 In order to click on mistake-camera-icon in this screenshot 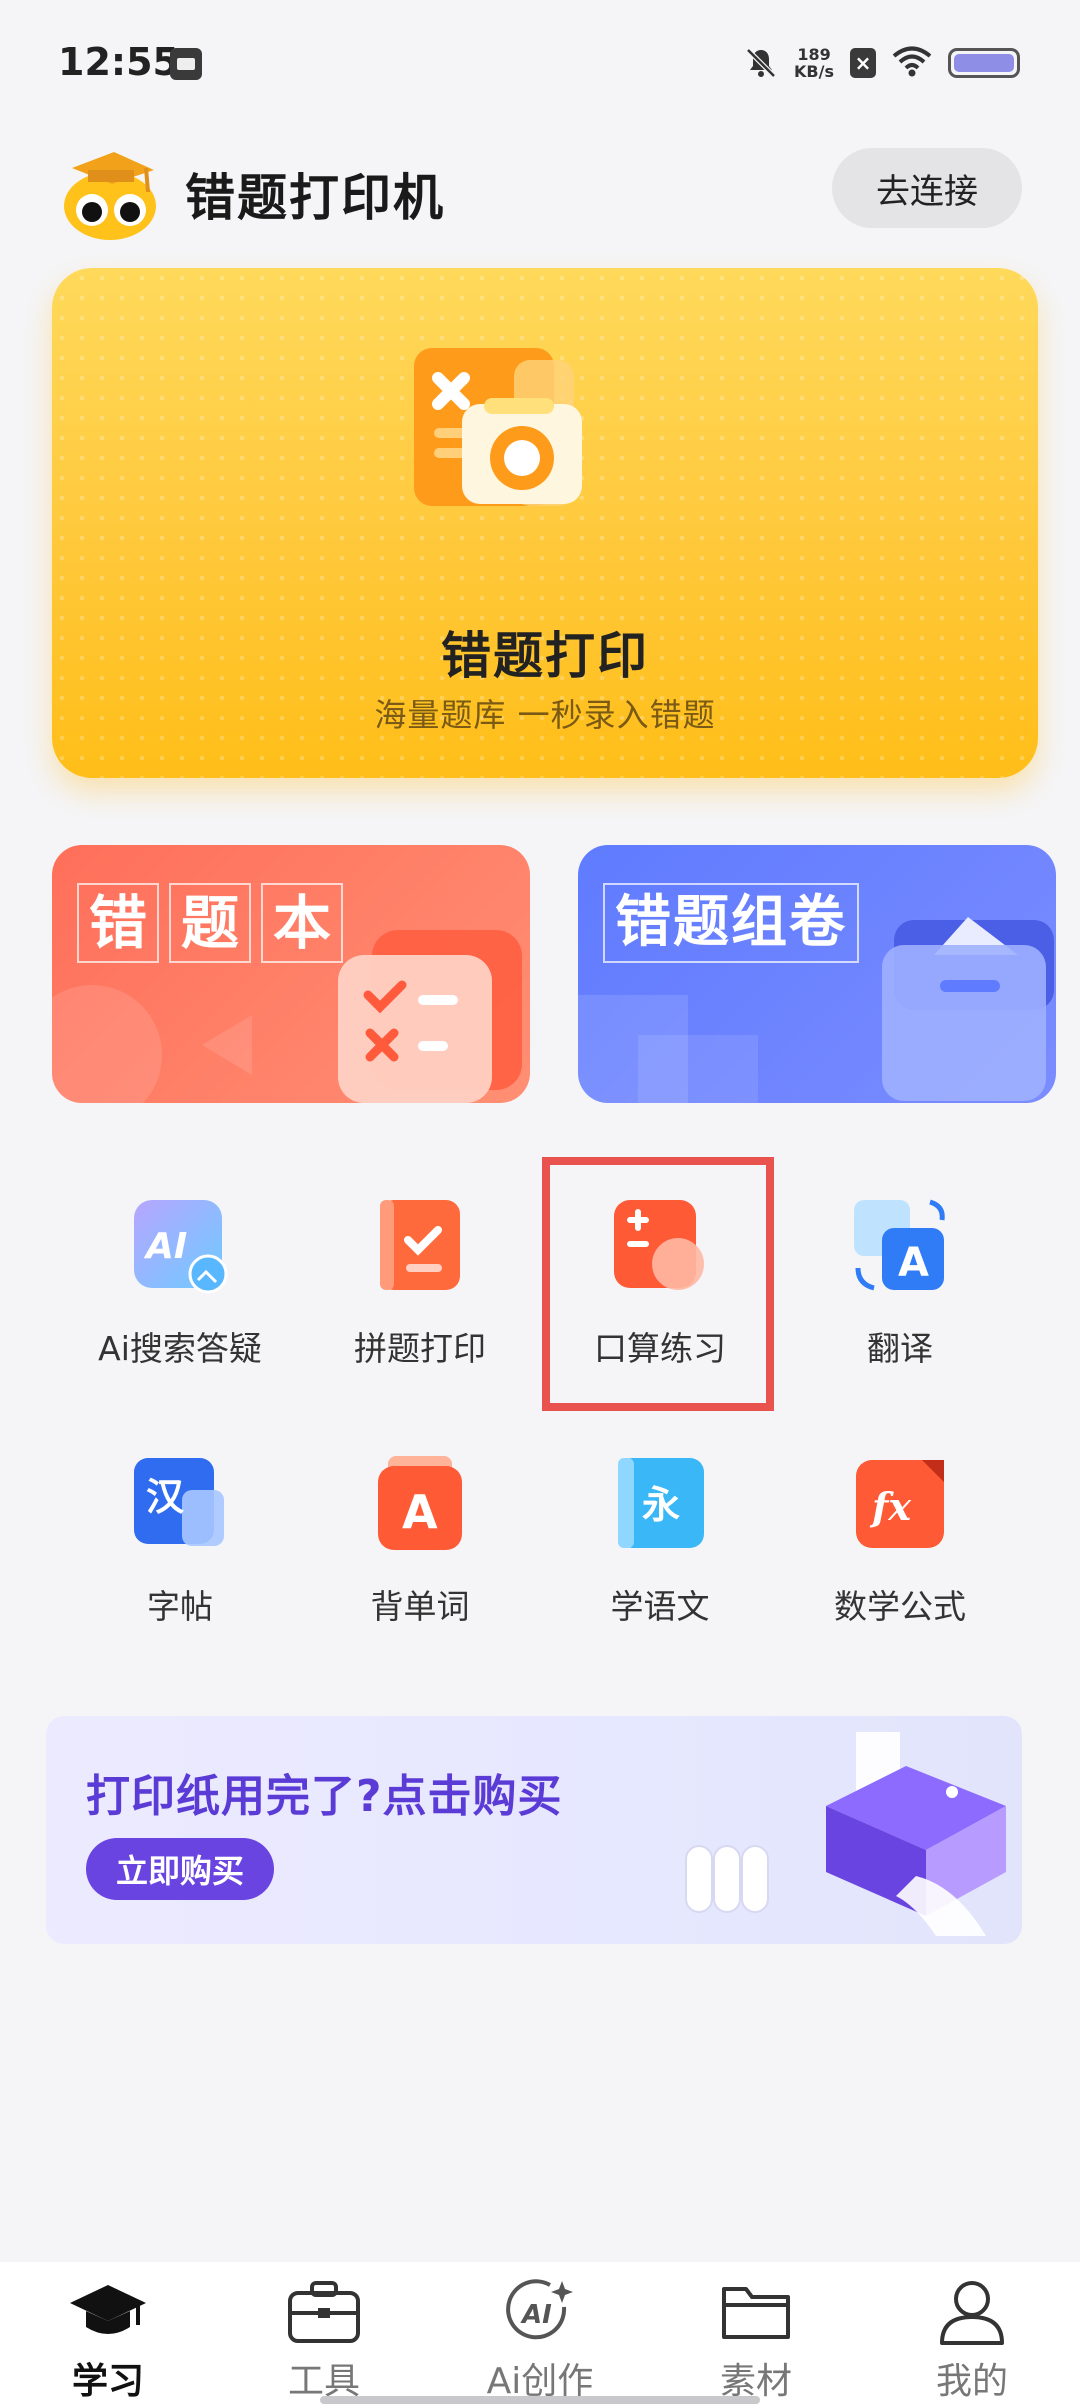, I will do `click(554, 473)`.